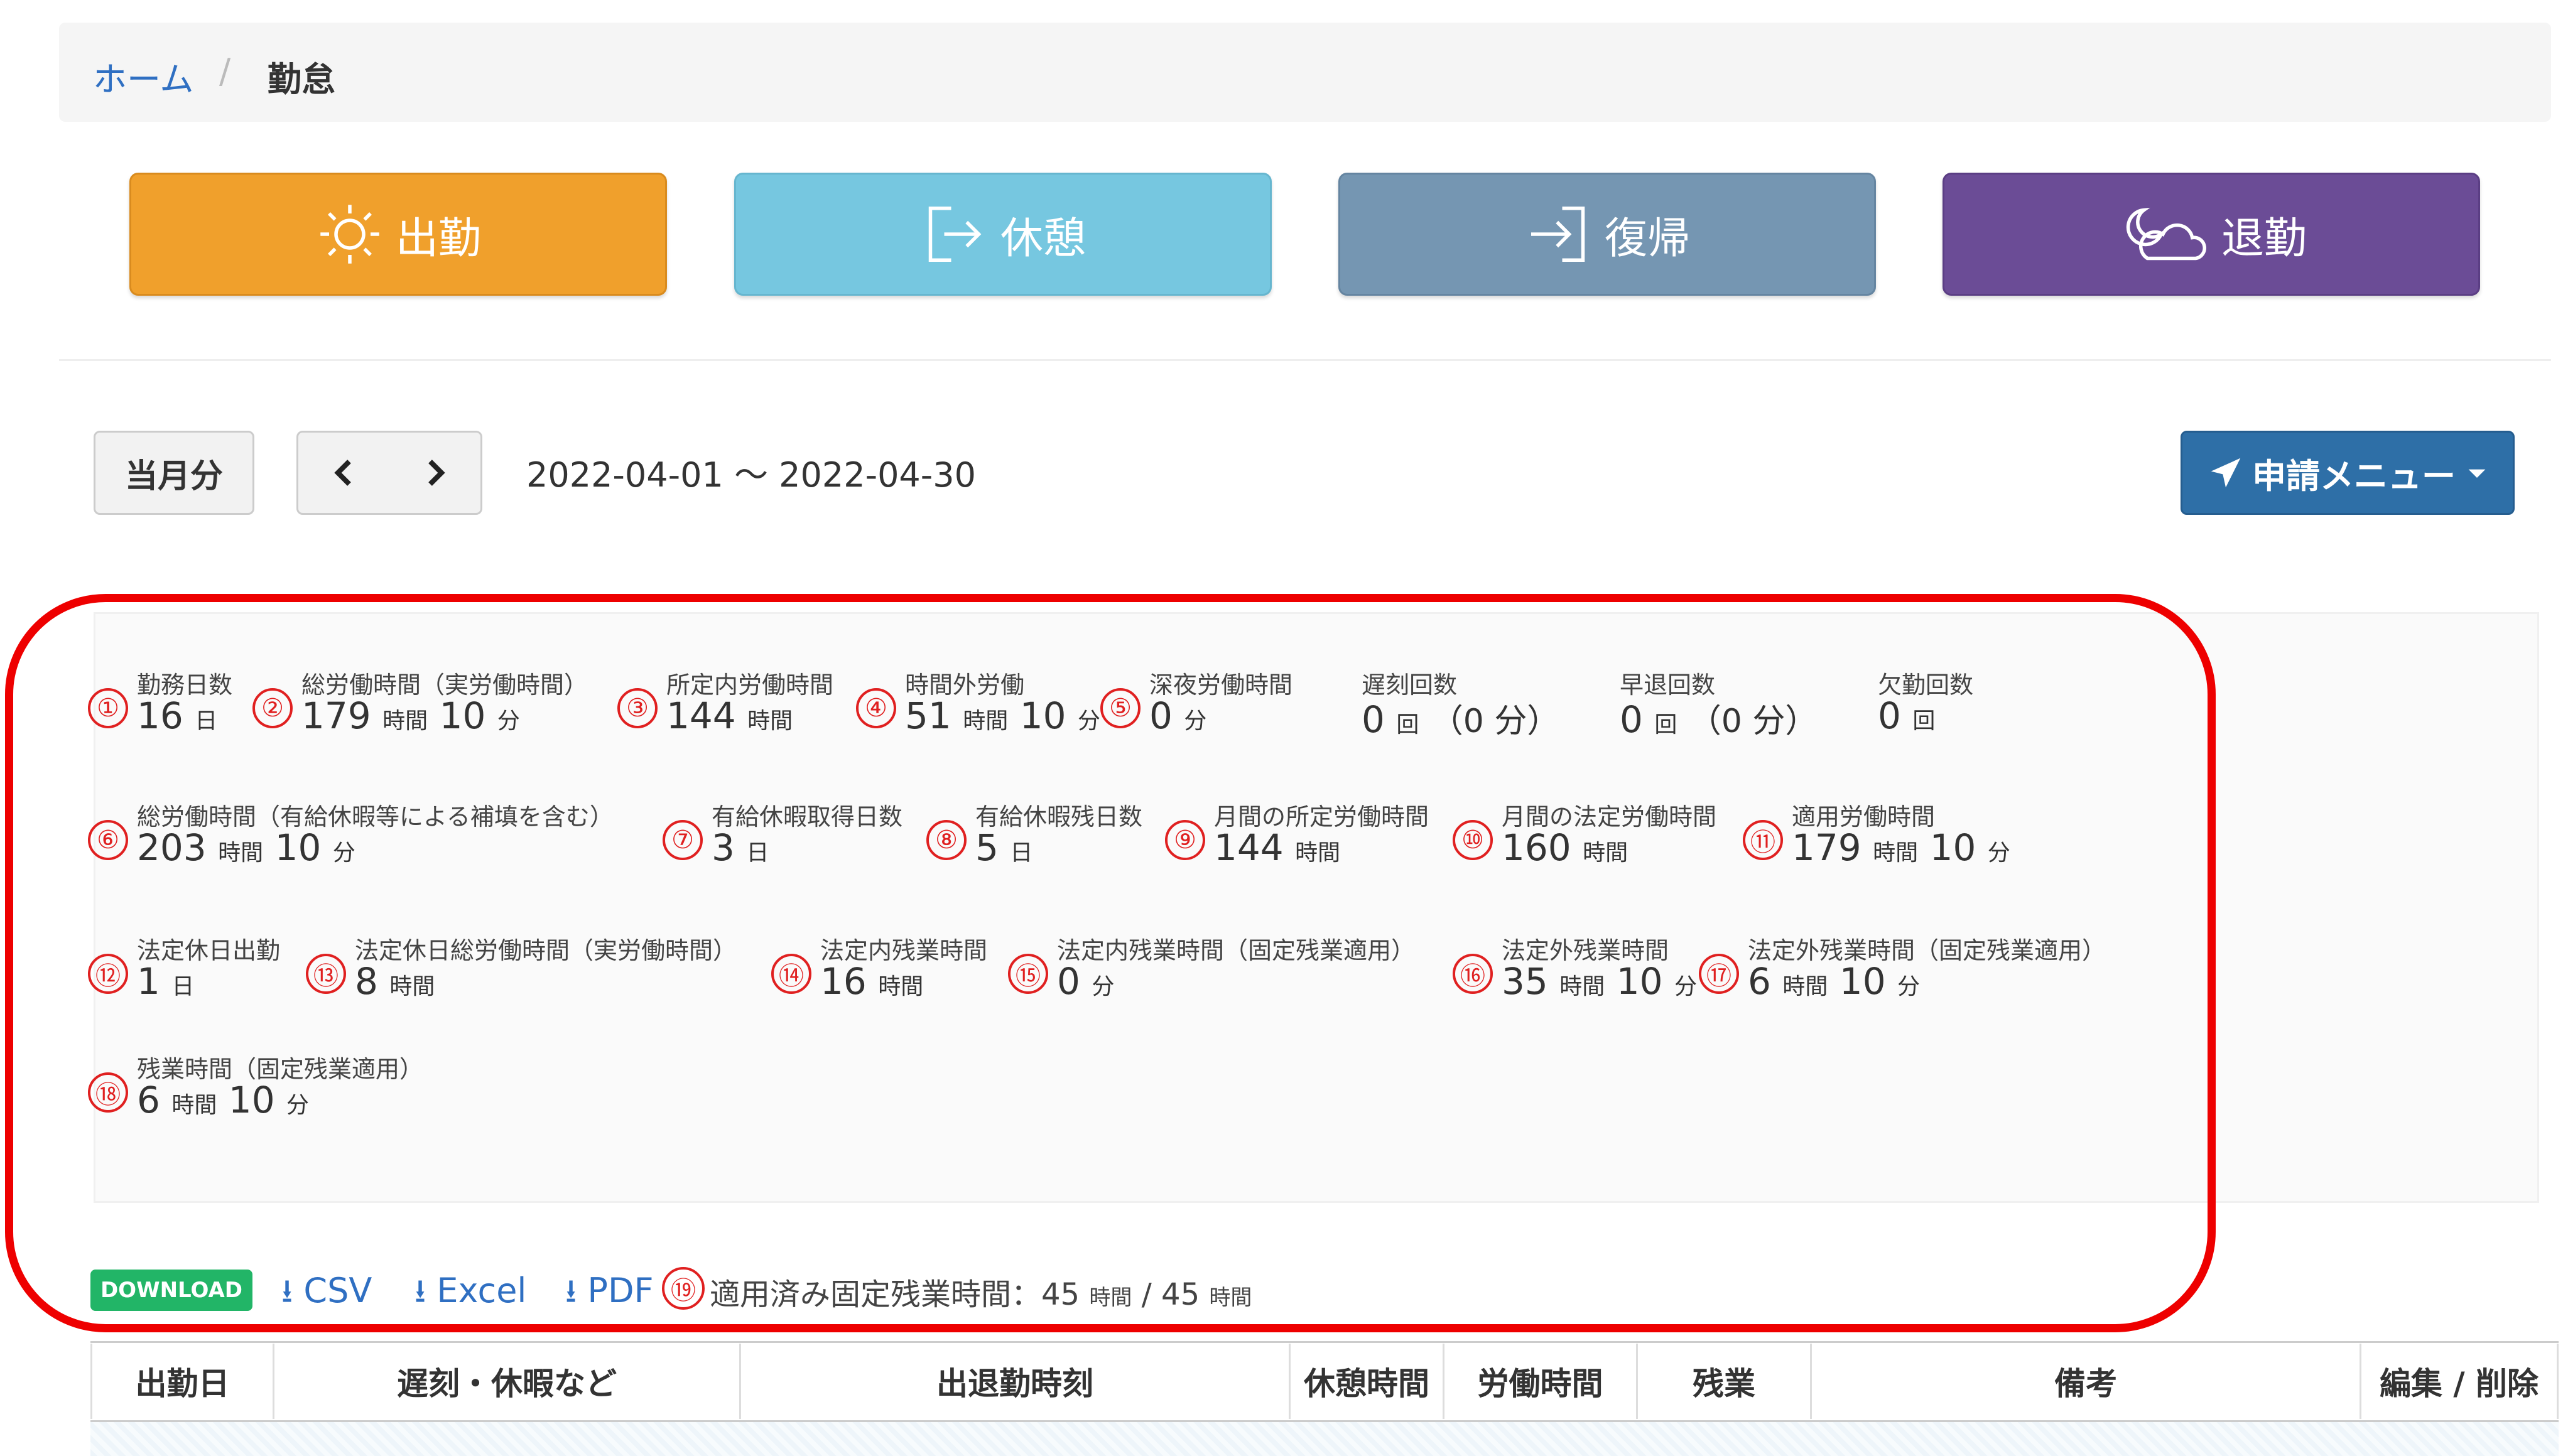  I want to click on table-header-cell: 出退勤時刻, so click(1016, 1381).